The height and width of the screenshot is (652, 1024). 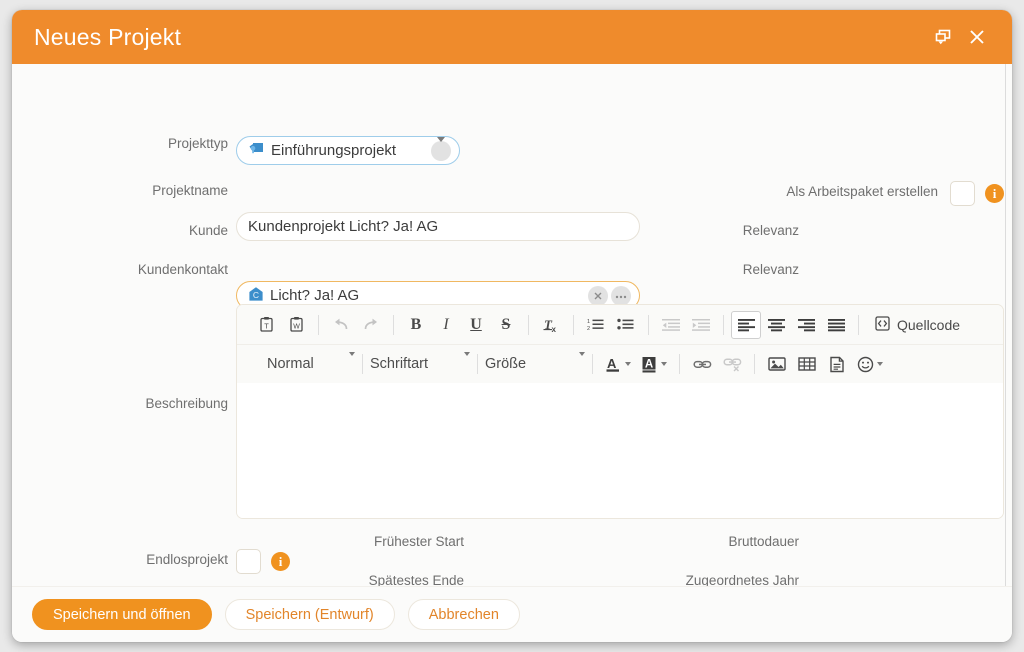 What do you see at coordinates (837, 364) in the screenshot?
I see `page-break-button` at bounding box center [837, 364].